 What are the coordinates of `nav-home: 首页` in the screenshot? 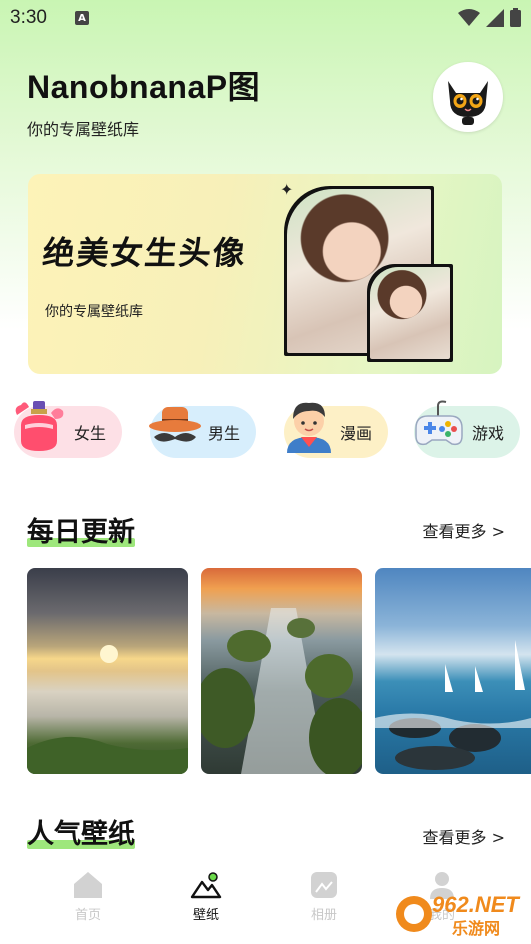 It's located at (88, 896).